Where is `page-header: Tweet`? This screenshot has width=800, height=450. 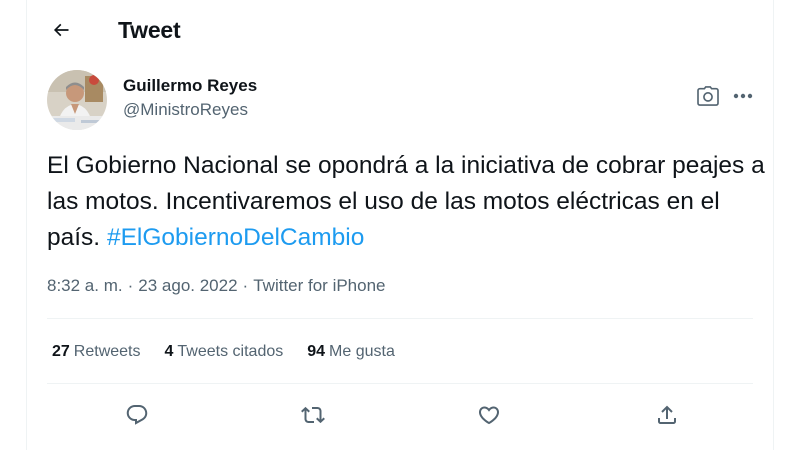 page-header: Tweet is located at coordinates (400, 29).